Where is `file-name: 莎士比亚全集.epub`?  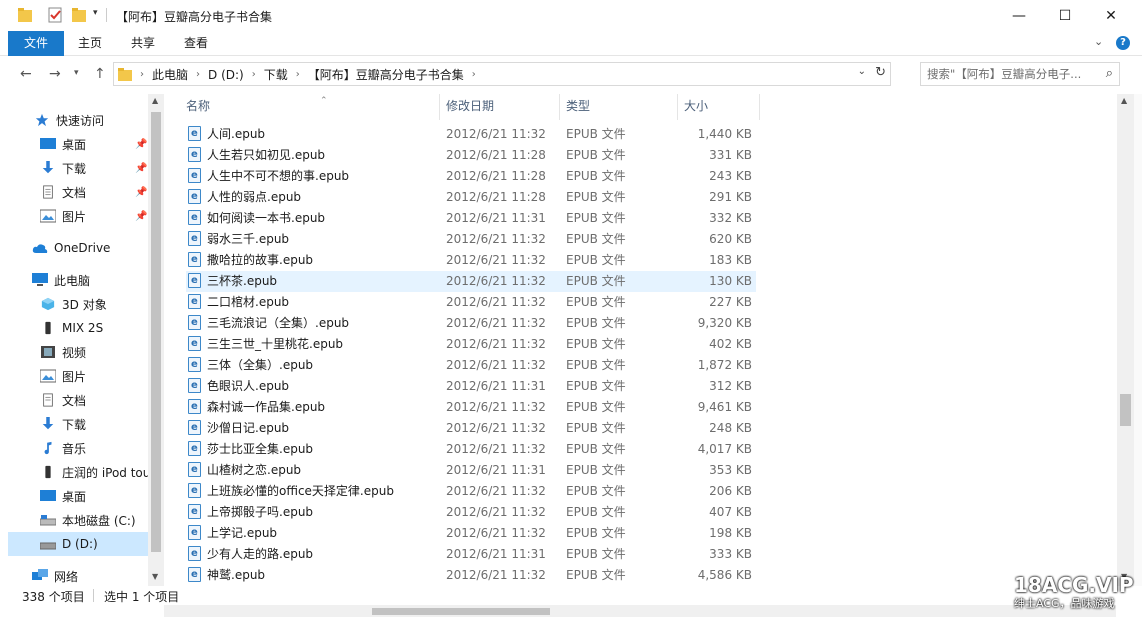
file-name: 莎士比亚全集.epub is located at coordinates (311, 449).